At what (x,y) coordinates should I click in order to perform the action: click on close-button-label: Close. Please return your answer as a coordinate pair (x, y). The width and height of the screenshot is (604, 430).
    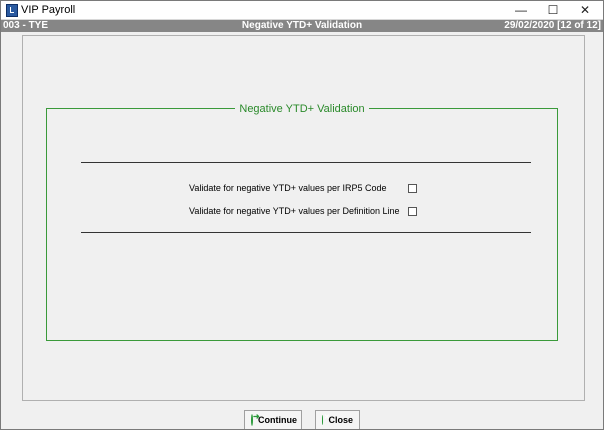
    Looking at the image, I should click on (340, 420).